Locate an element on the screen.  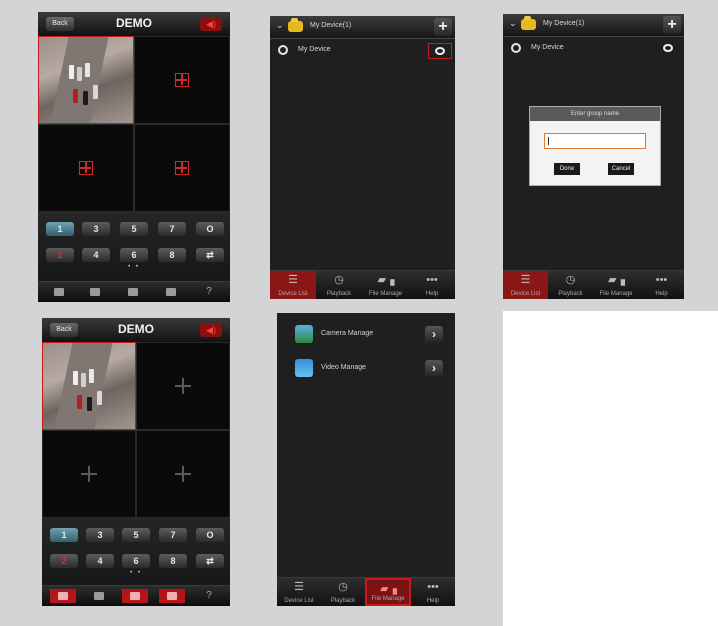
group-name-dialog: Enter group name Done Cancel is located at coordinates (595, 146).